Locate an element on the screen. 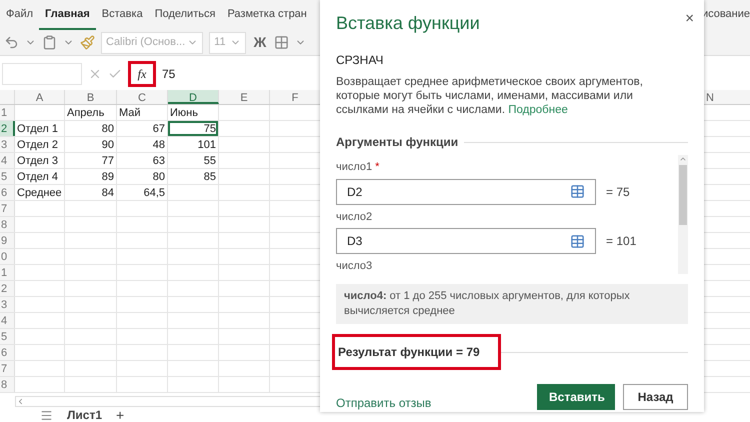  function-name: СРЗНАЧ is located at coordinates (360, 60).